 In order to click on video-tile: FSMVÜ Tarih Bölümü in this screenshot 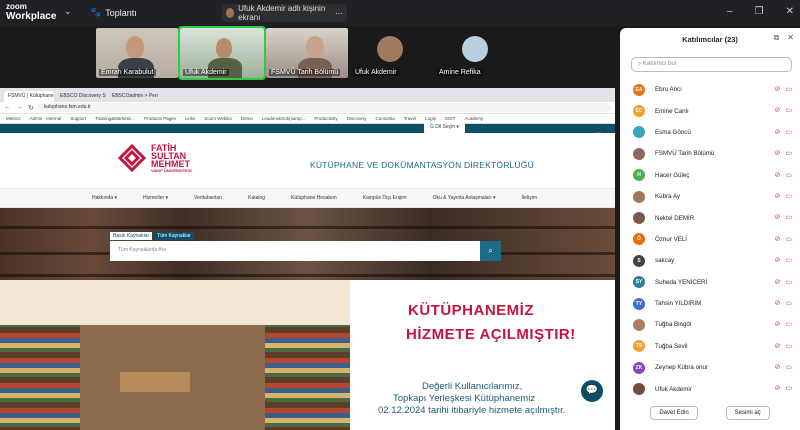, I will do `click(307, 53)`.